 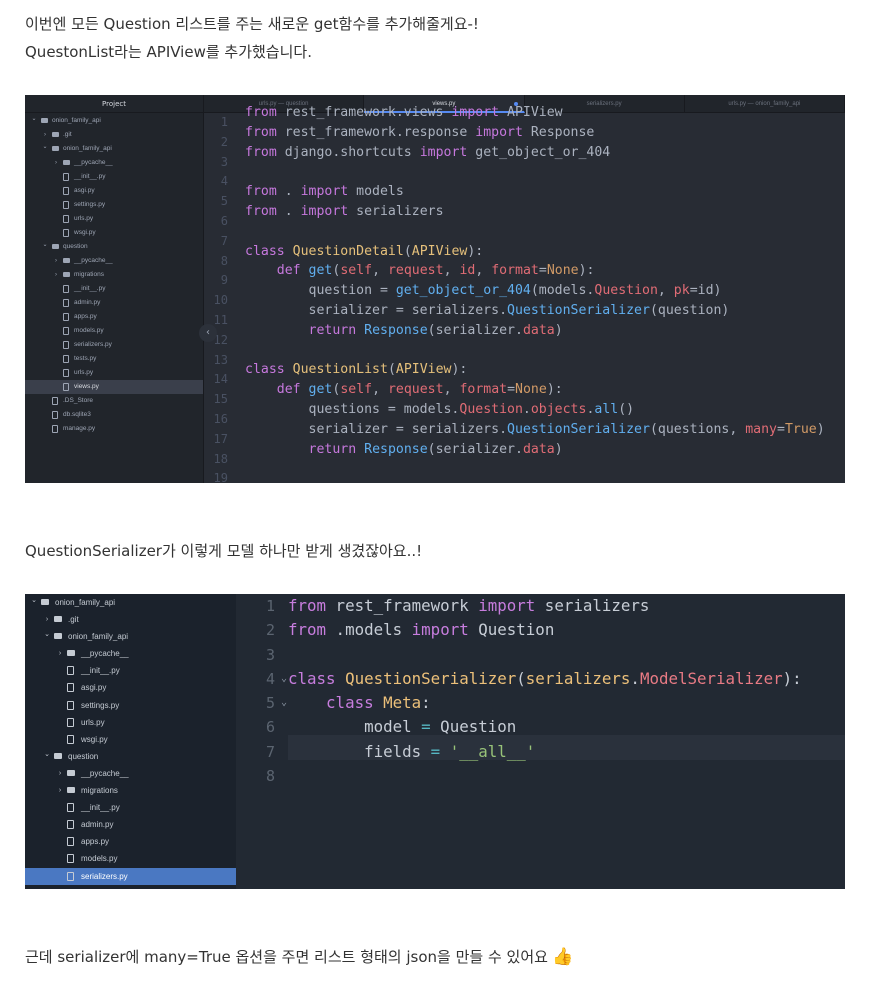 What do you see at coordinates (511, 630) in the screenshot?
I see `code-token: Question` at bounding box center [511, 630].